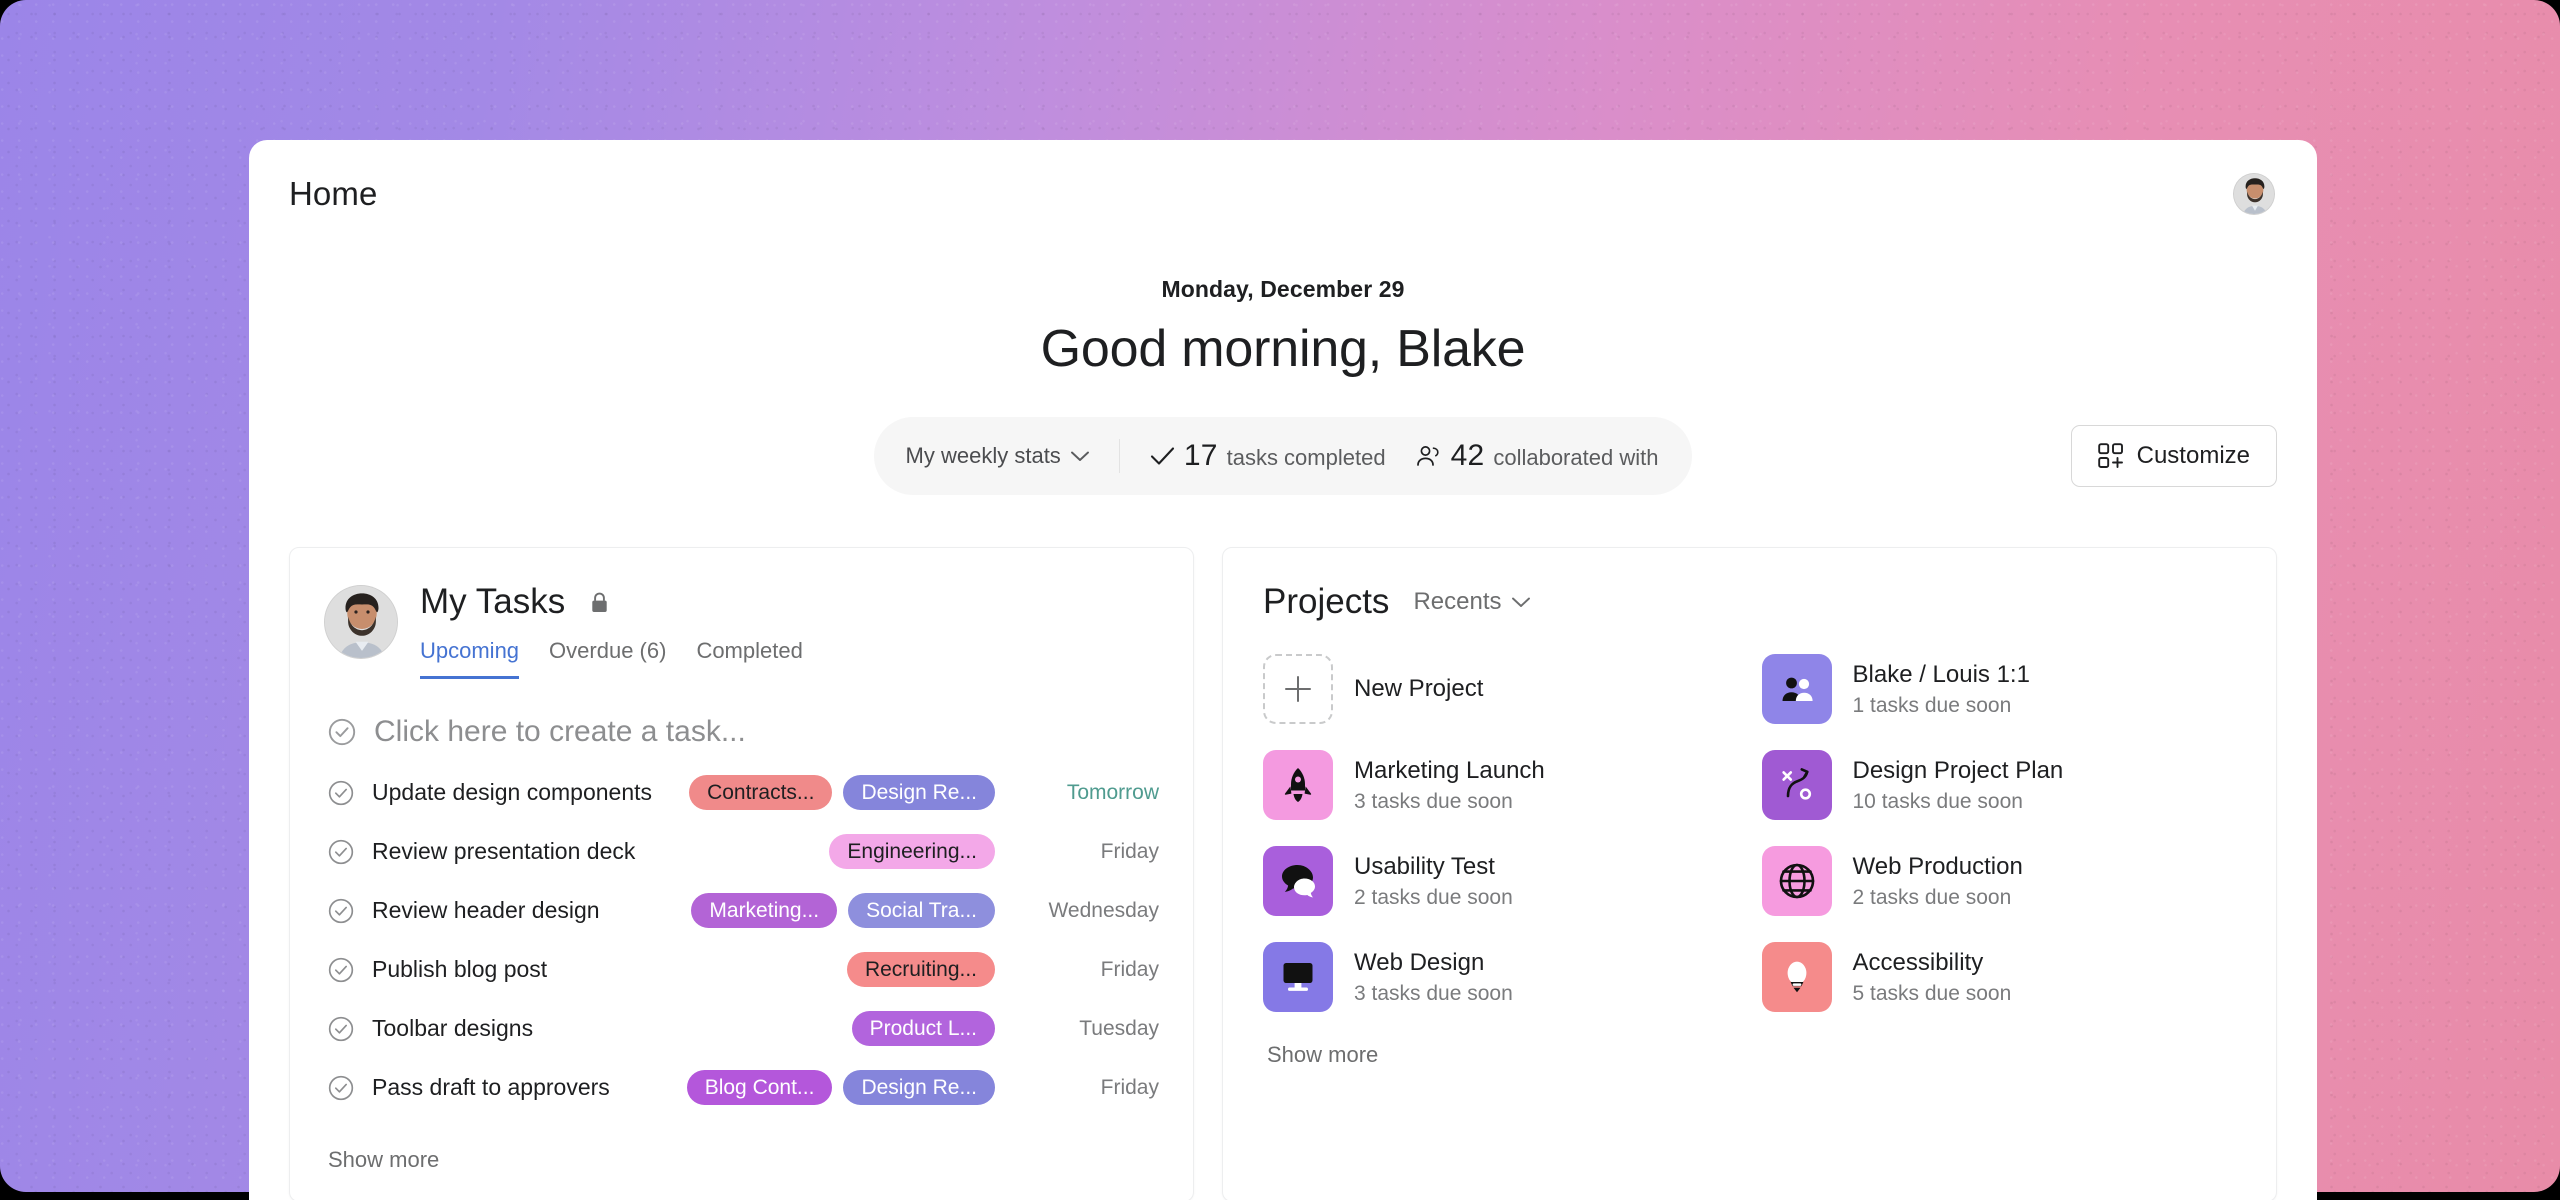 The image size is (2560, 1200). I want to click on project-name: Design Project Plan, so click(1958, 771).